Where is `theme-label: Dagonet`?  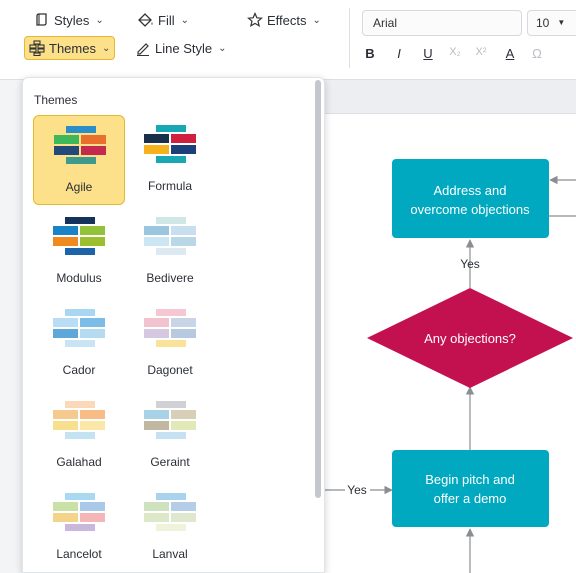 theme-label: Dagonet is located at coordinates (170, 370).